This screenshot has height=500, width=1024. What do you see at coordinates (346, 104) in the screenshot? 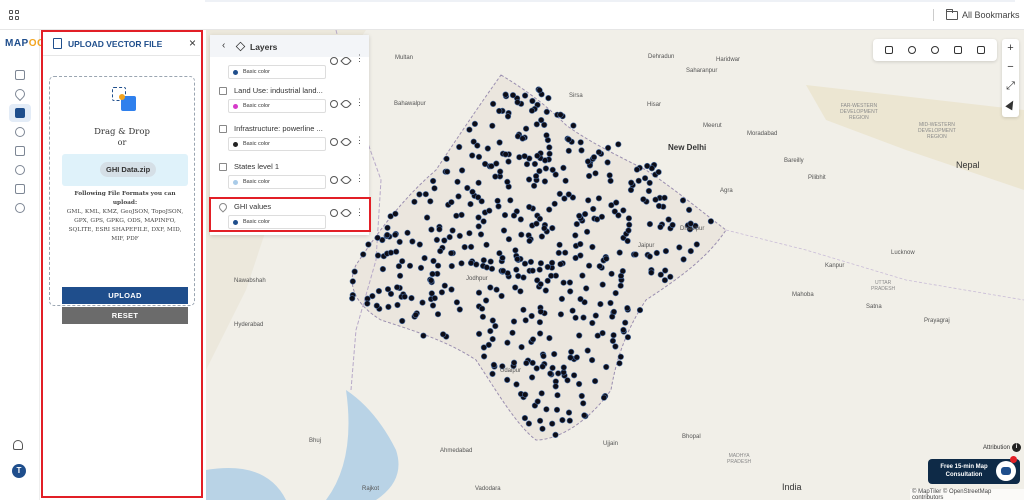
I see `visibility-eye-icon` at bounding box center [346, 104].